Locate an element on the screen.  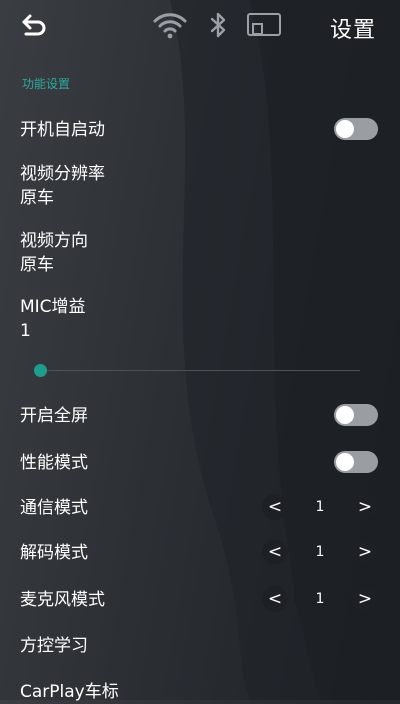
slider-thumb is located at coordinates (40, 370).